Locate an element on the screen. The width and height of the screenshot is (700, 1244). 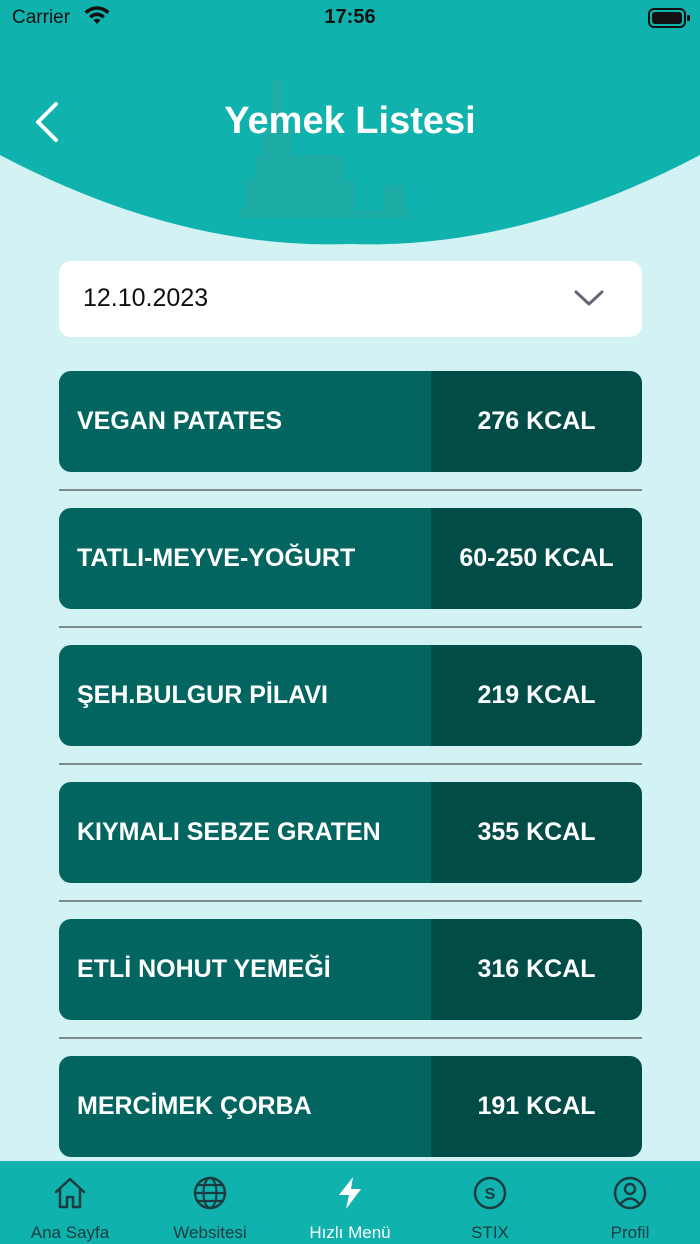
battery-icon is located at coordinates (669, 20).